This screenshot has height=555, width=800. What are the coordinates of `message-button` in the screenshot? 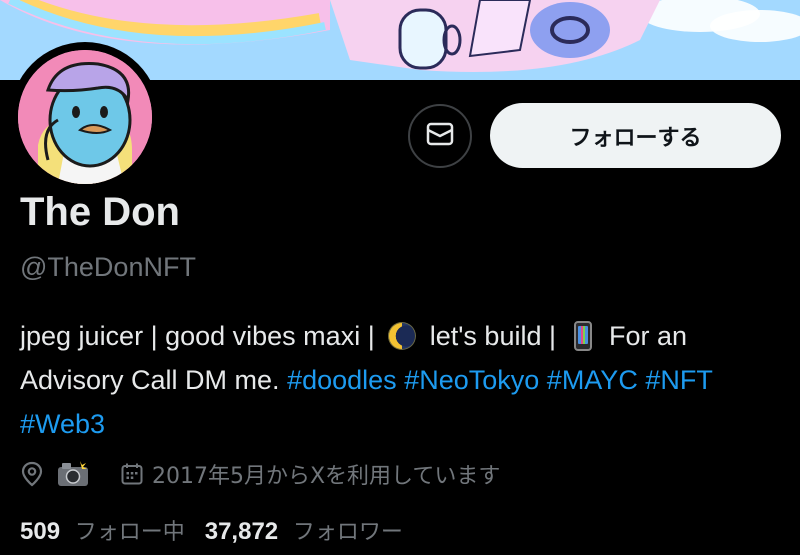 It's located at (440, 136).